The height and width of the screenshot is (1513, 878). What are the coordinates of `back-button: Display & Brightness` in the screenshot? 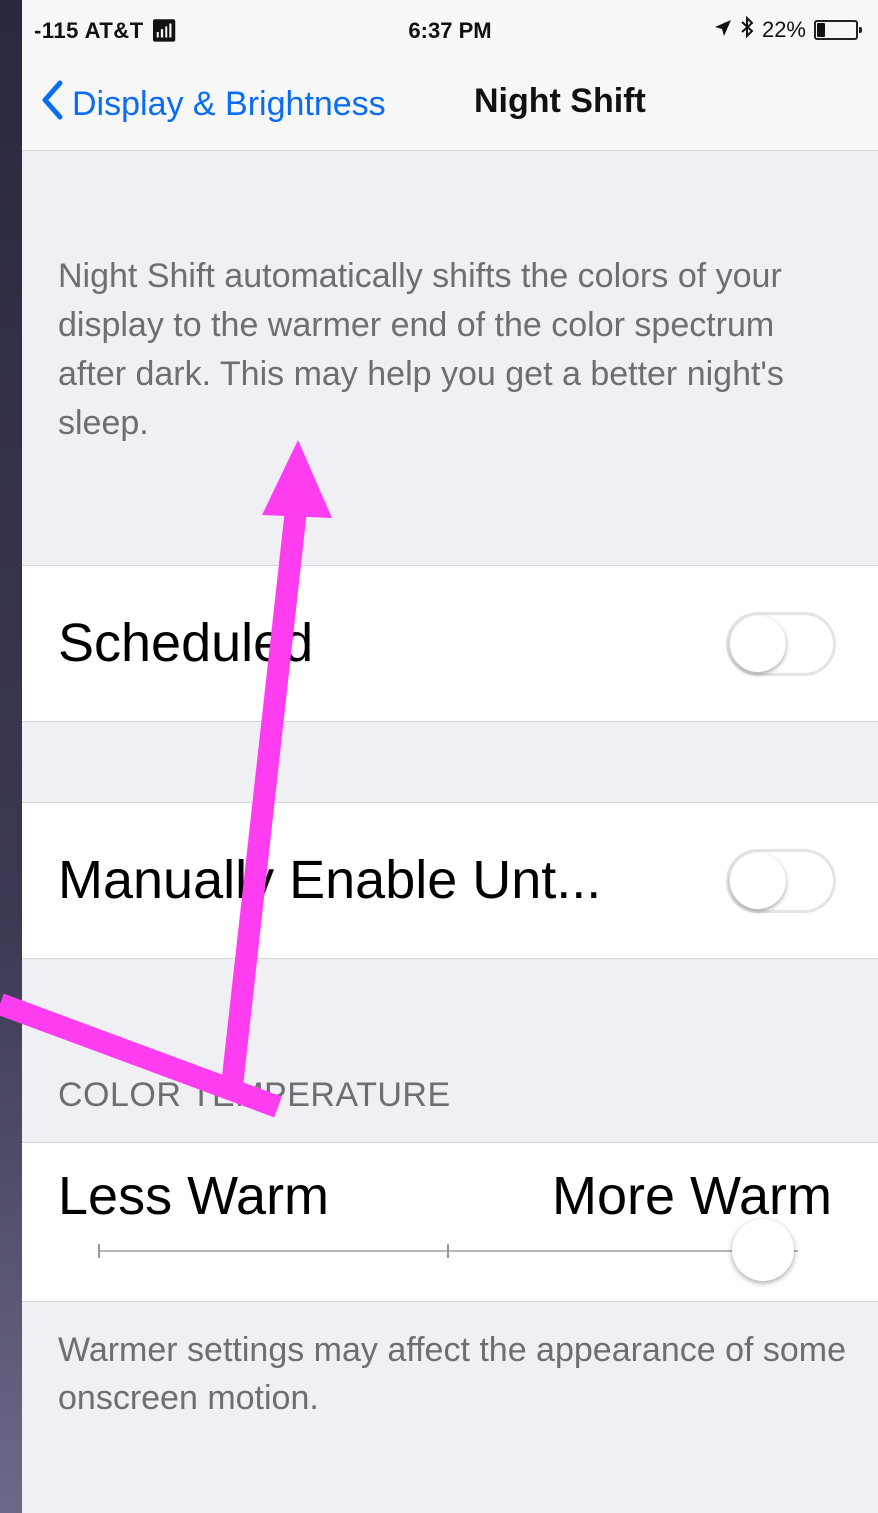 It's located at (213, 104).